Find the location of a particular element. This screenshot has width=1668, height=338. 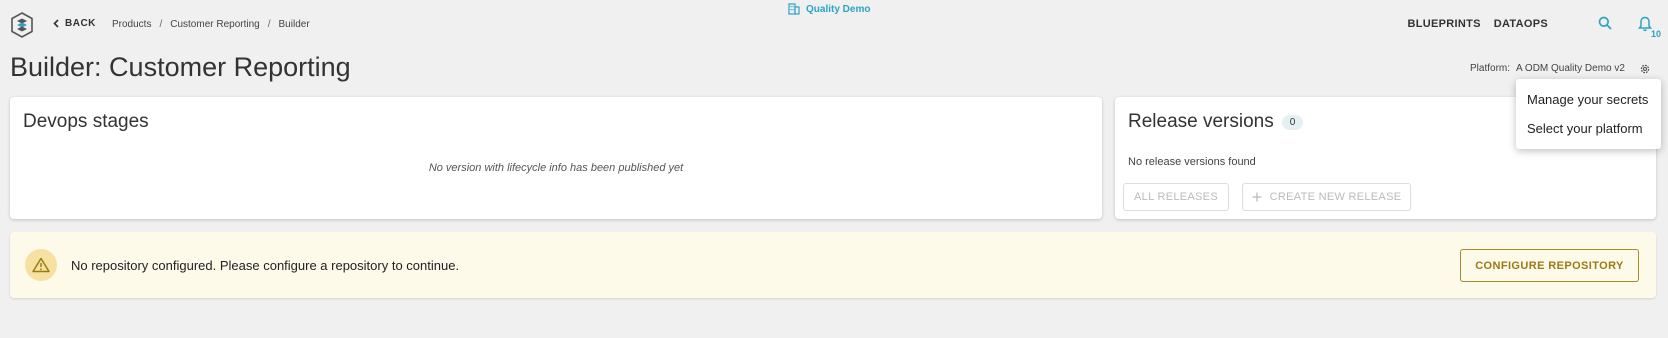

breadcrumb: Products / Customer Reporting / Builder is located at coordinates (211, 24).